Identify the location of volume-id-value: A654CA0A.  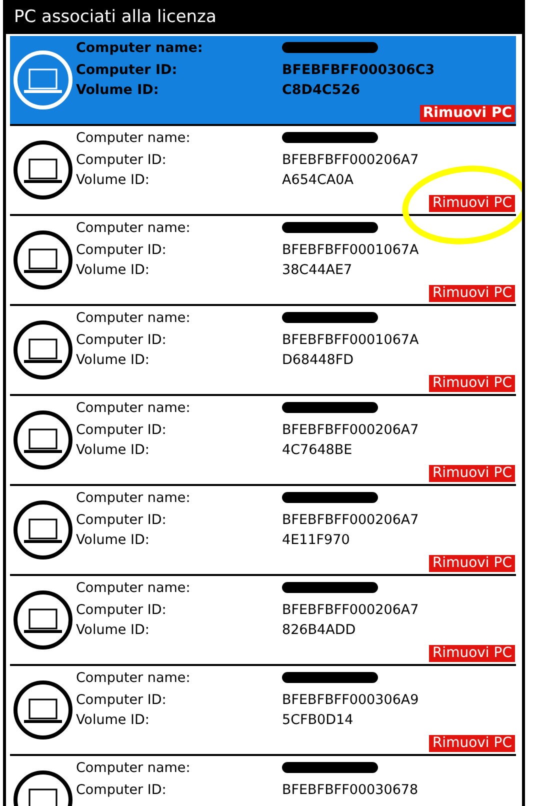
(318, 180).